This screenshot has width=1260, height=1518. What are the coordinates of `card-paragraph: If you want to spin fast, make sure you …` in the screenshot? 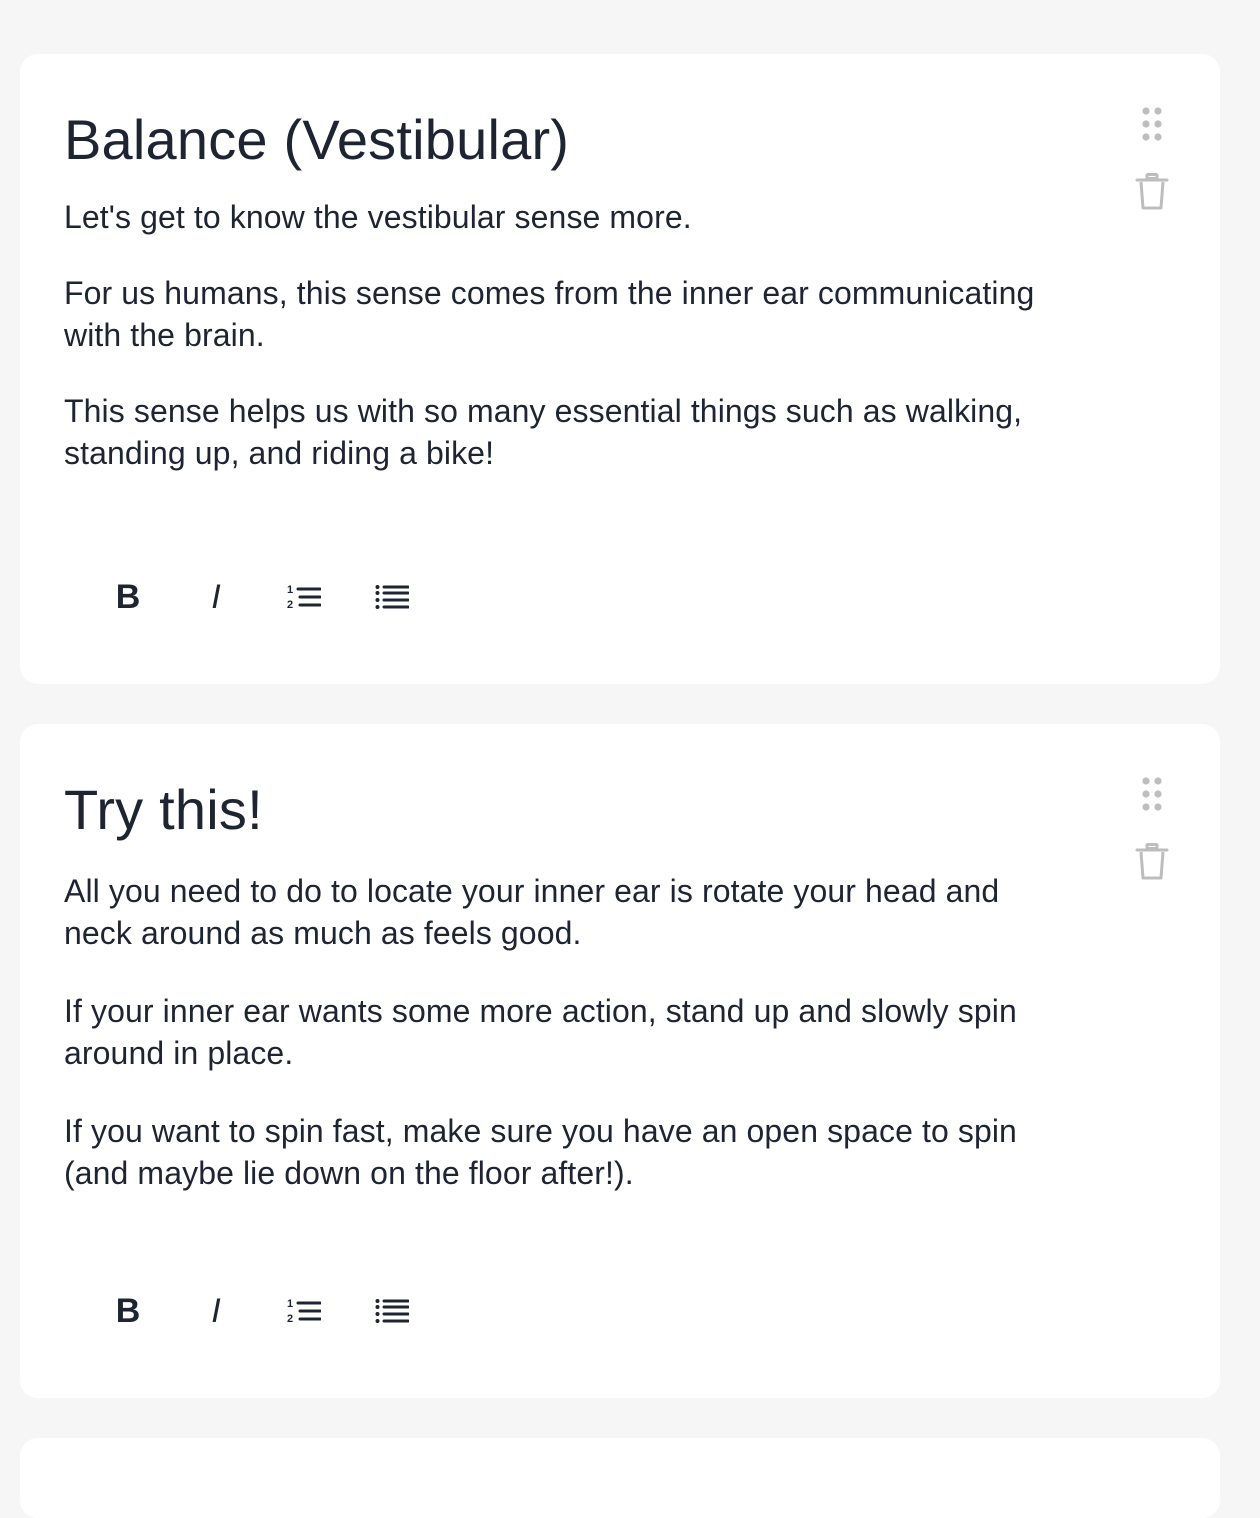 It's located at (569, 1152).